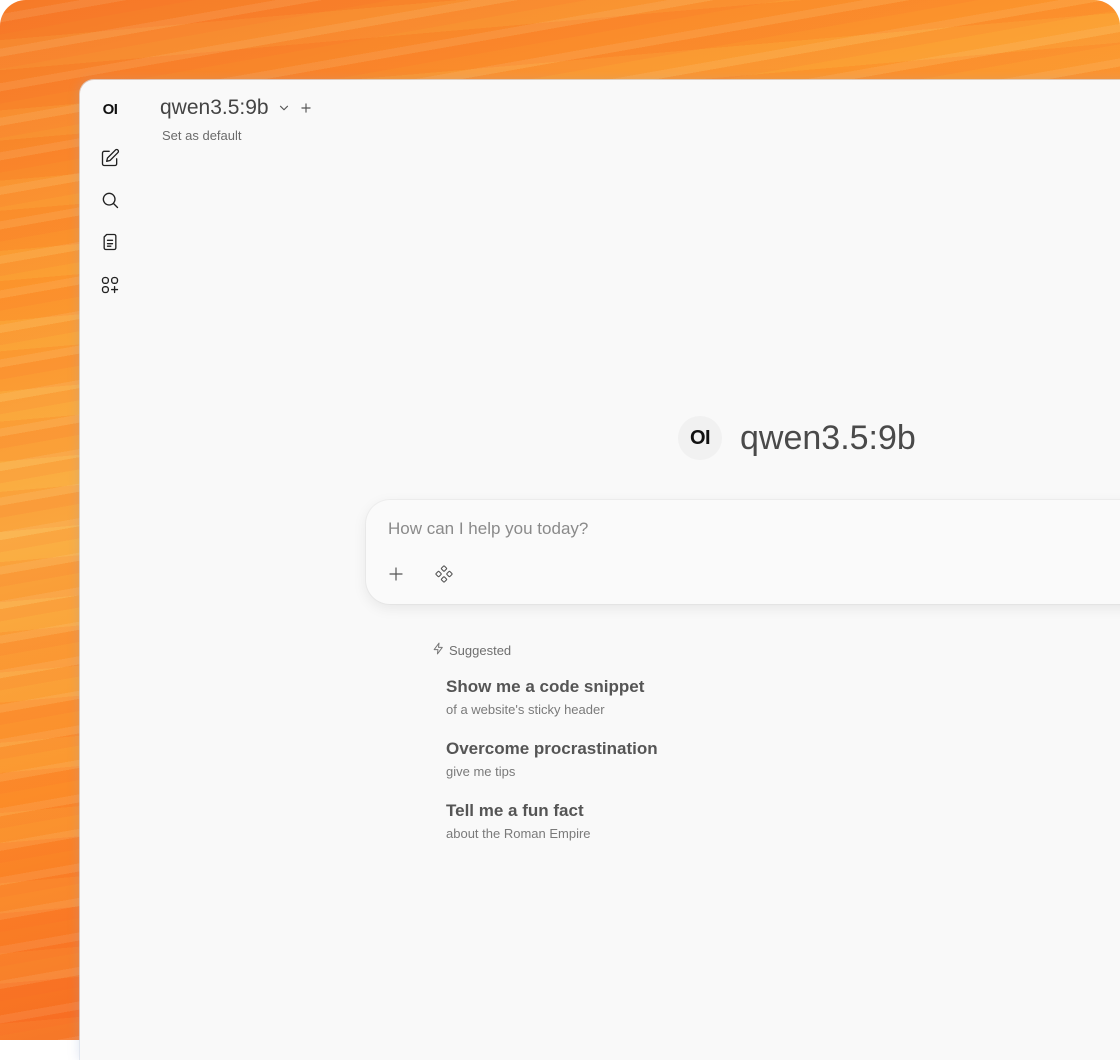 The image size is (1120, 1060). What do you see at coordinates (284, 108) in the screenshot?
I see `chevron-down-icon` at bounding box center [284, 108].